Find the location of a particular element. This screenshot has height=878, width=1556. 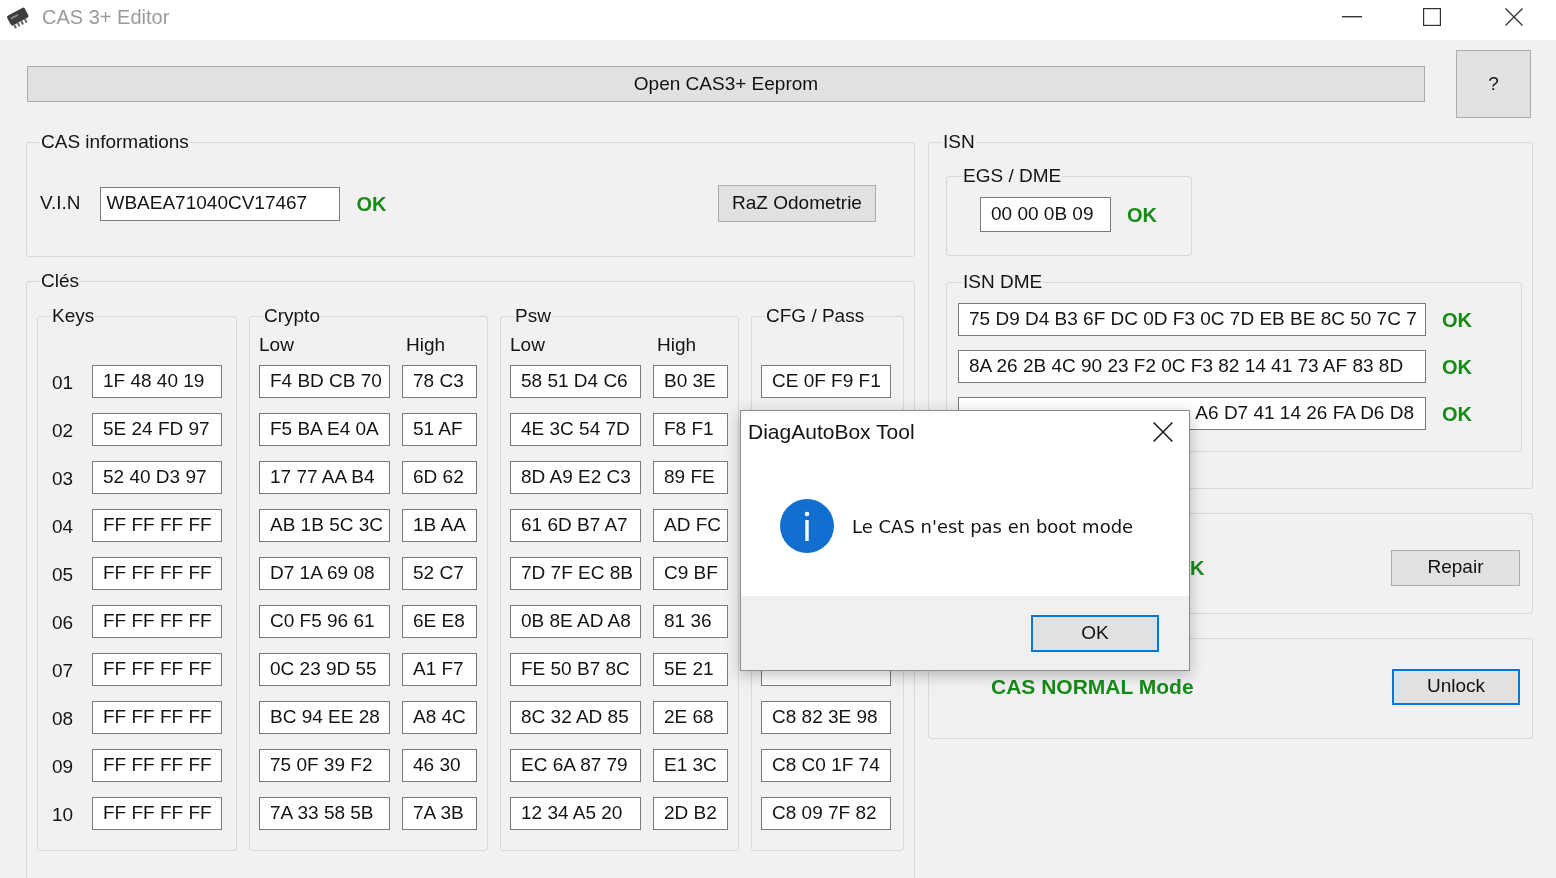

group-title: CFG / Pass is located at coordinates (815, 316).